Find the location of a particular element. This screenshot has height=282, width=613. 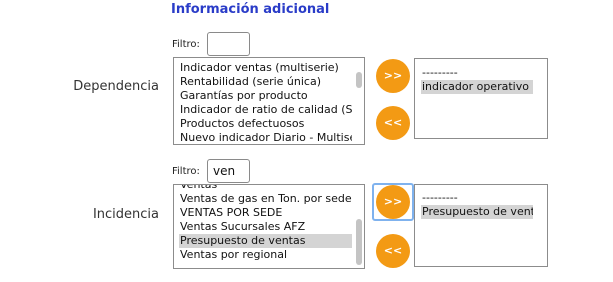

list-item: Ventas Sucursales AFZ is located at coordinates (265, 227).